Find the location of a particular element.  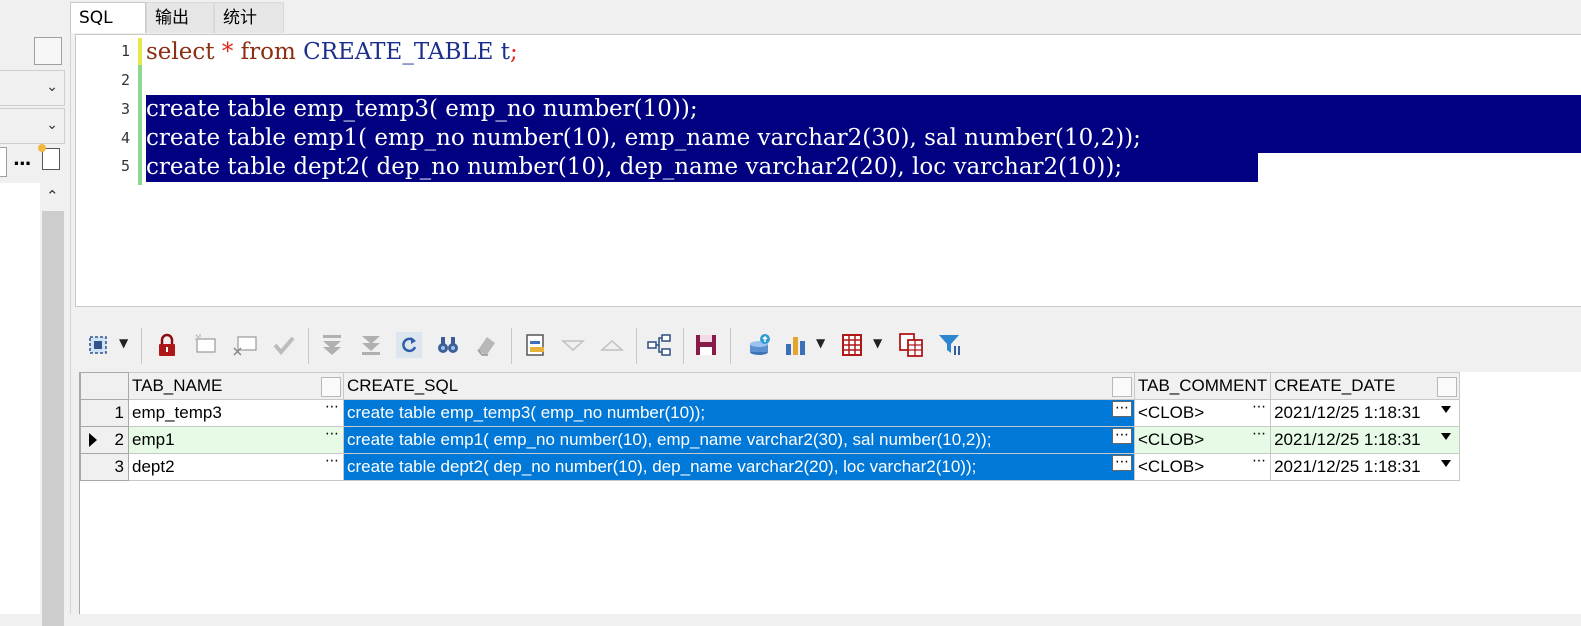

cell-text: emp1 is located at coordinates (153, 439).